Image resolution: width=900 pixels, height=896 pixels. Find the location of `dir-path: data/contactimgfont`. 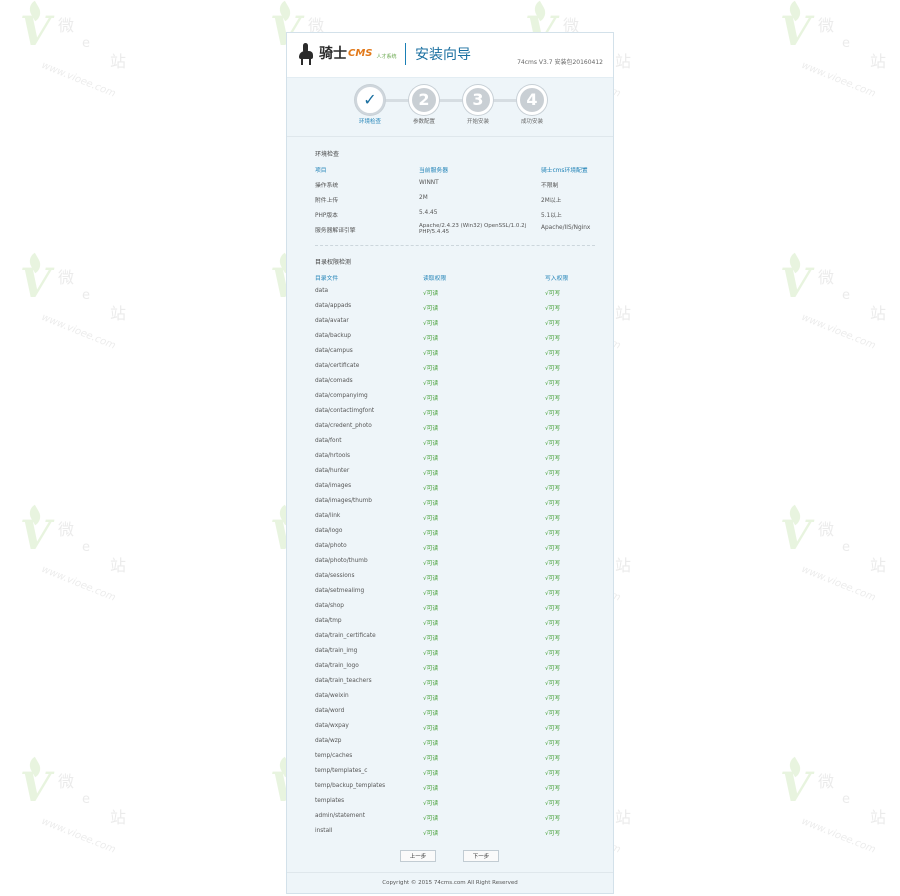

dir-path: data/contactimgfont is located at coordinates (345, 411).